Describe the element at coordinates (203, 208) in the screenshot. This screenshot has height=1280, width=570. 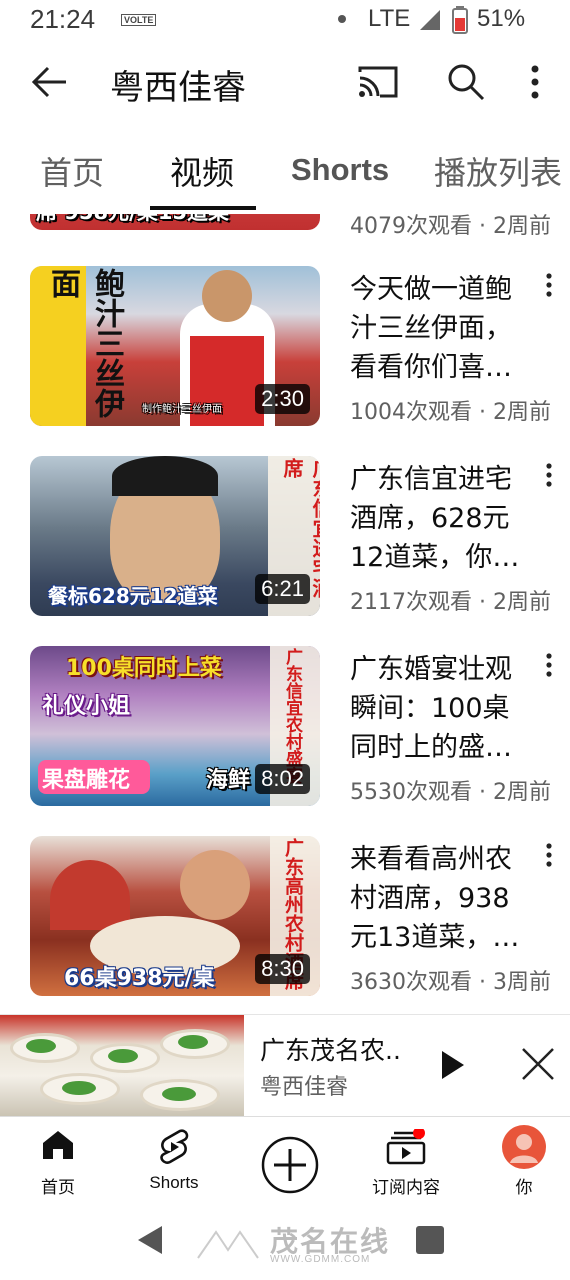
I see `active-tab-indicator` at that location.